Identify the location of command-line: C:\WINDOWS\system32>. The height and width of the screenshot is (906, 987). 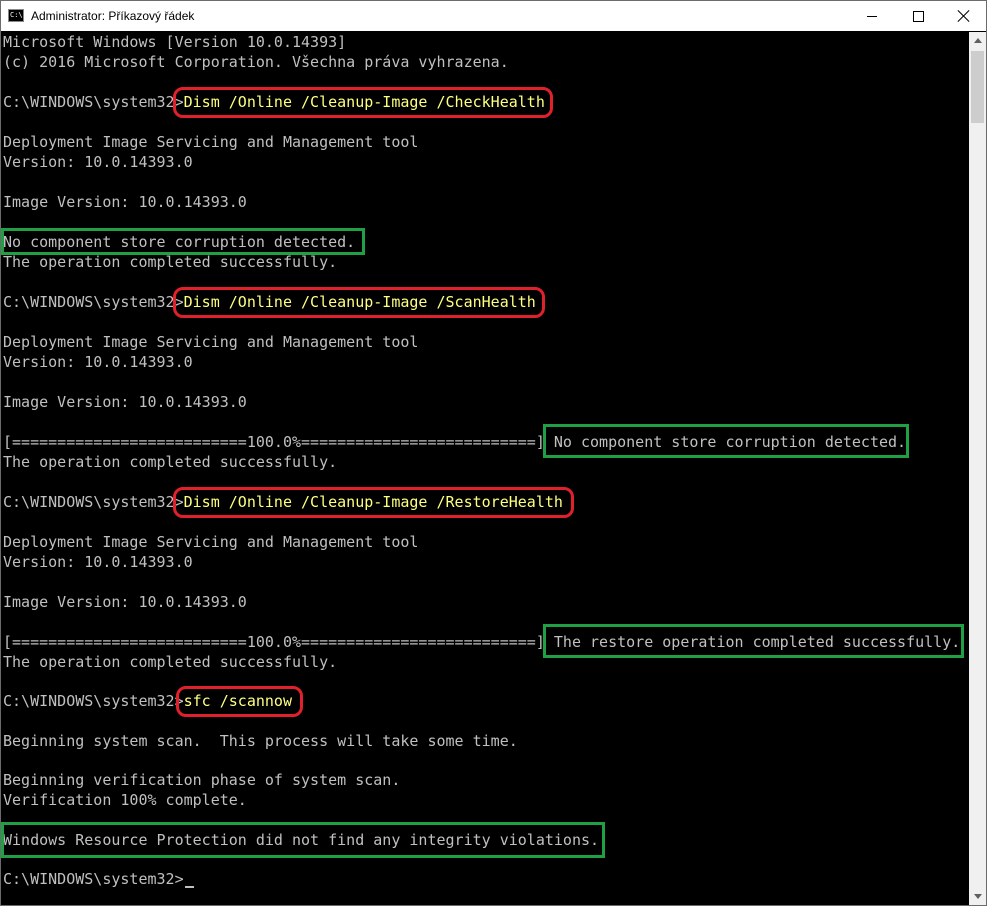
(98, 879).